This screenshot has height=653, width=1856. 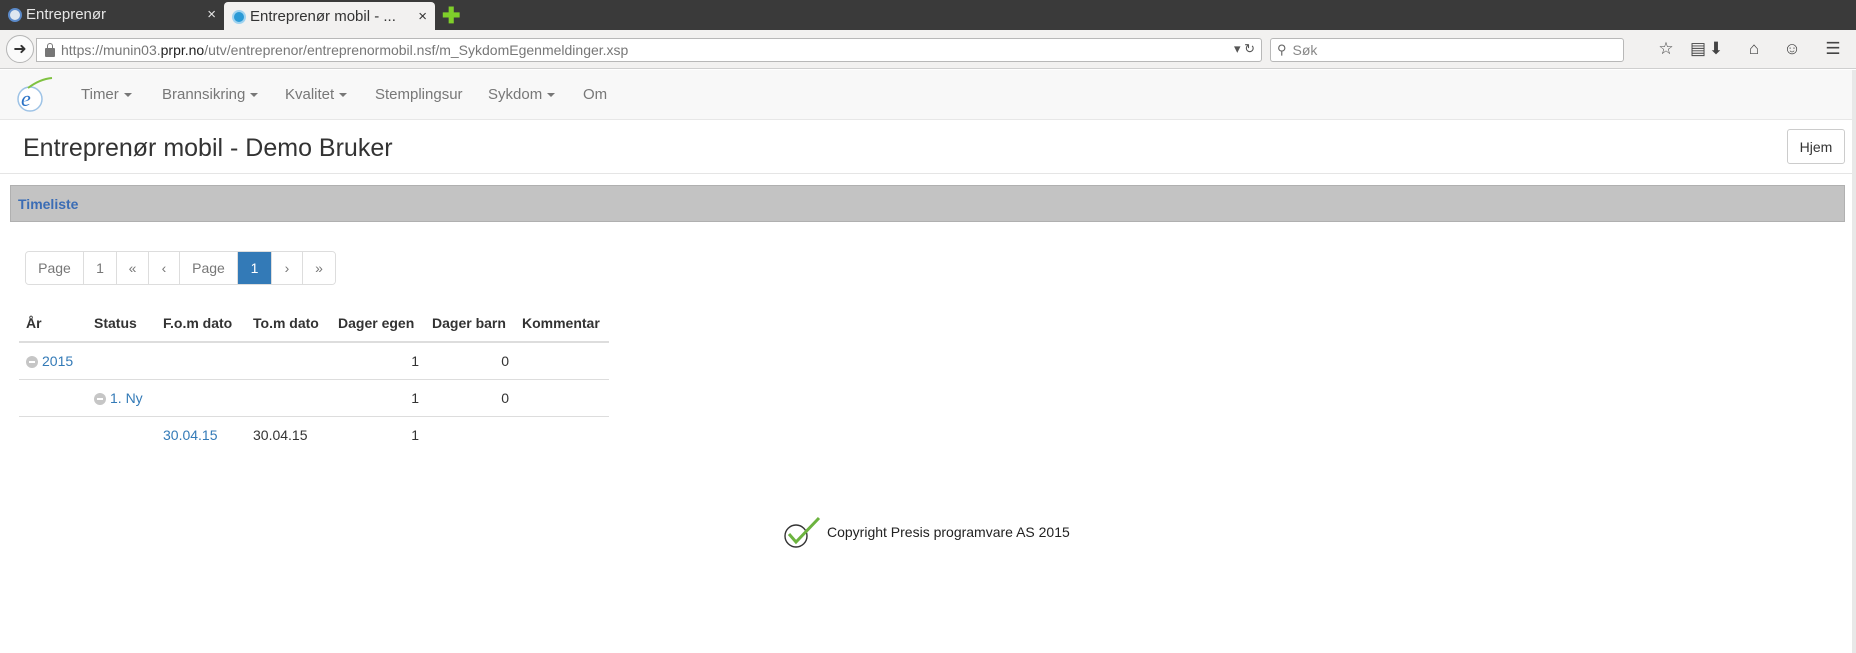 What do you see at coordinates (1666, 49) in the screenshot?
I see `star-icon: ☆` at bounding box center [1666, 49].